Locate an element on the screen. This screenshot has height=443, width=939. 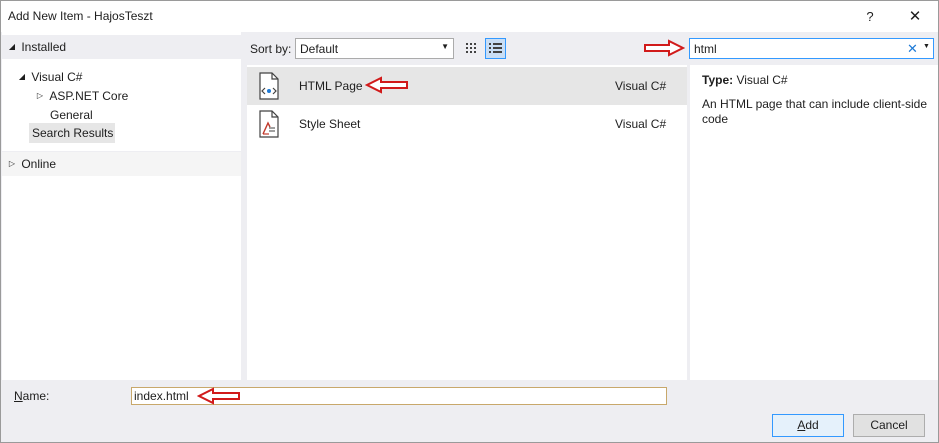
add-button: Add is located at coordinates (808, 425).